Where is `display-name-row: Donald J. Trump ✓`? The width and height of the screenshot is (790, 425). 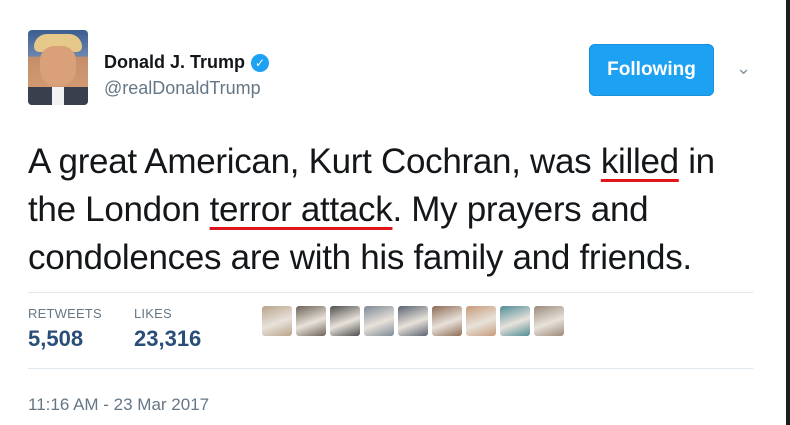
display-name-row: Donald J. Trump ✓ is located at coordinates (187, 62).